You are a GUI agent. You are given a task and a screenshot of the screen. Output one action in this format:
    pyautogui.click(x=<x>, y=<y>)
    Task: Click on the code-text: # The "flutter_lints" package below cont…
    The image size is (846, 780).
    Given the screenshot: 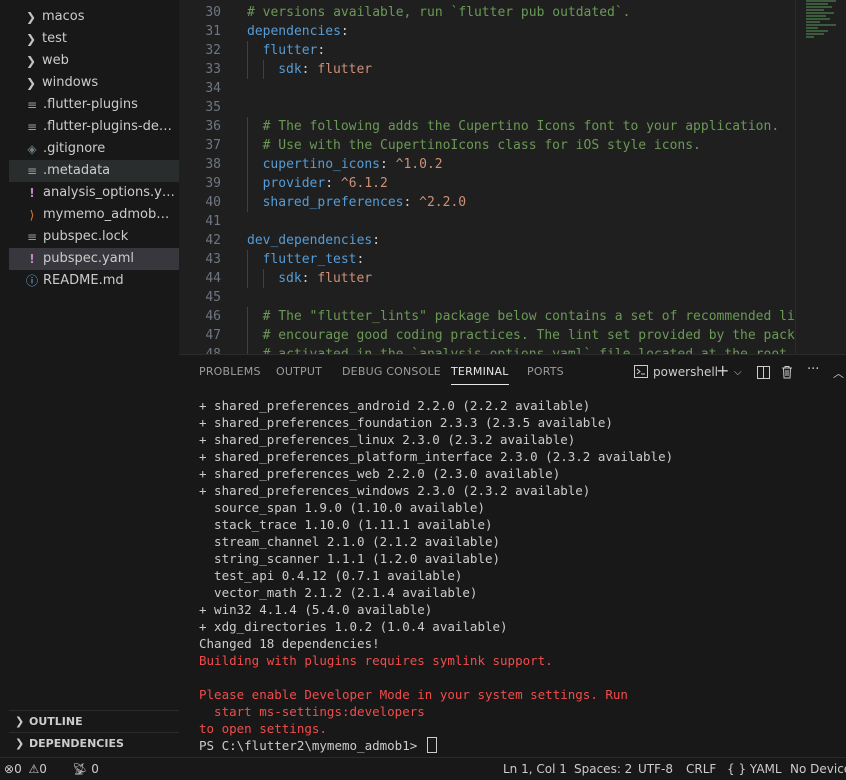 What is the action you would take?
    pyautogui.click(x=552, y=316)
    